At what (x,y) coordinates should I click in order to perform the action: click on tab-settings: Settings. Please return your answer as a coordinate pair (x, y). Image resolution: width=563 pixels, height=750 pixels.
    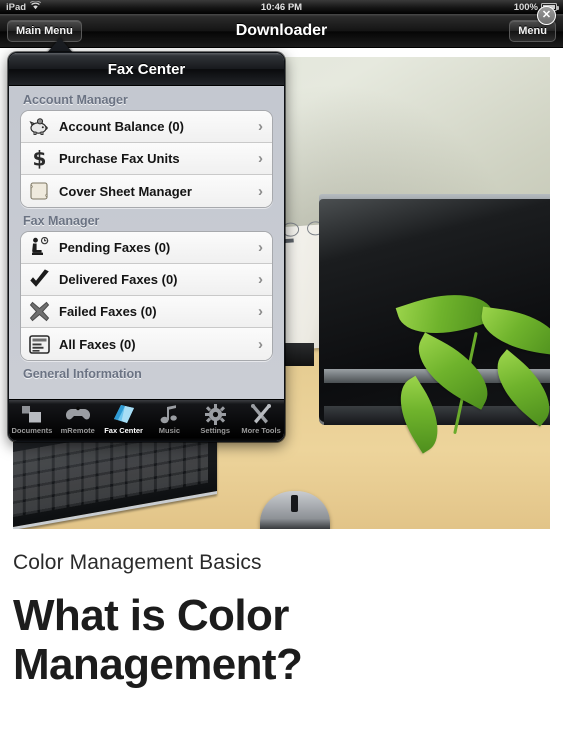
    Looking at the image, I should click on (215, 417).